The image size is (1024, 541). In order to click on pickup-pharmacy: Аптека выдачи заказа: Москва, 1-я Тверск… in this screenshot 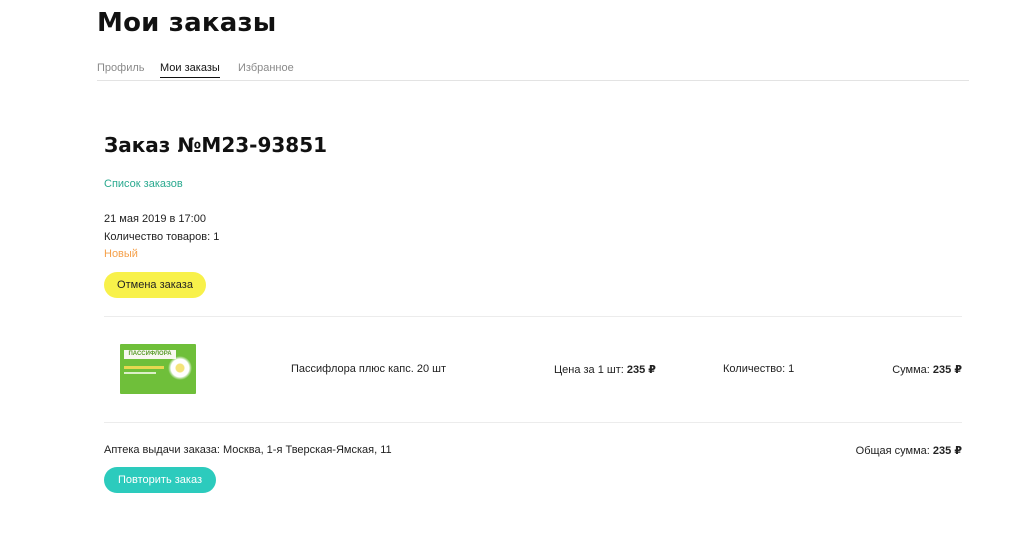, I will do `click(248, 450)`.